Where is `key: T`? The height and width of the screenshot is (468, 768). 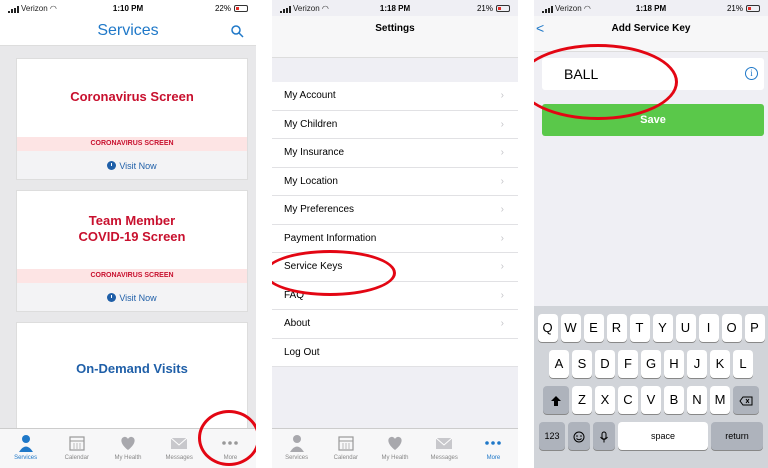 key: T is located at coordinates (639, 328).